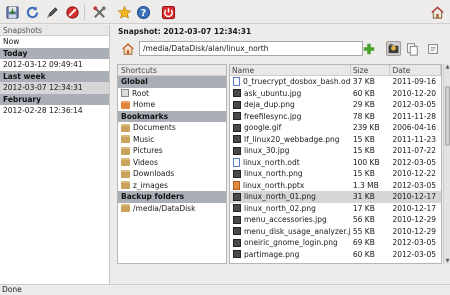 This screenshot has height=295, width=450. I want to click on file-name-cell: partimage.png, so click(290, 255).